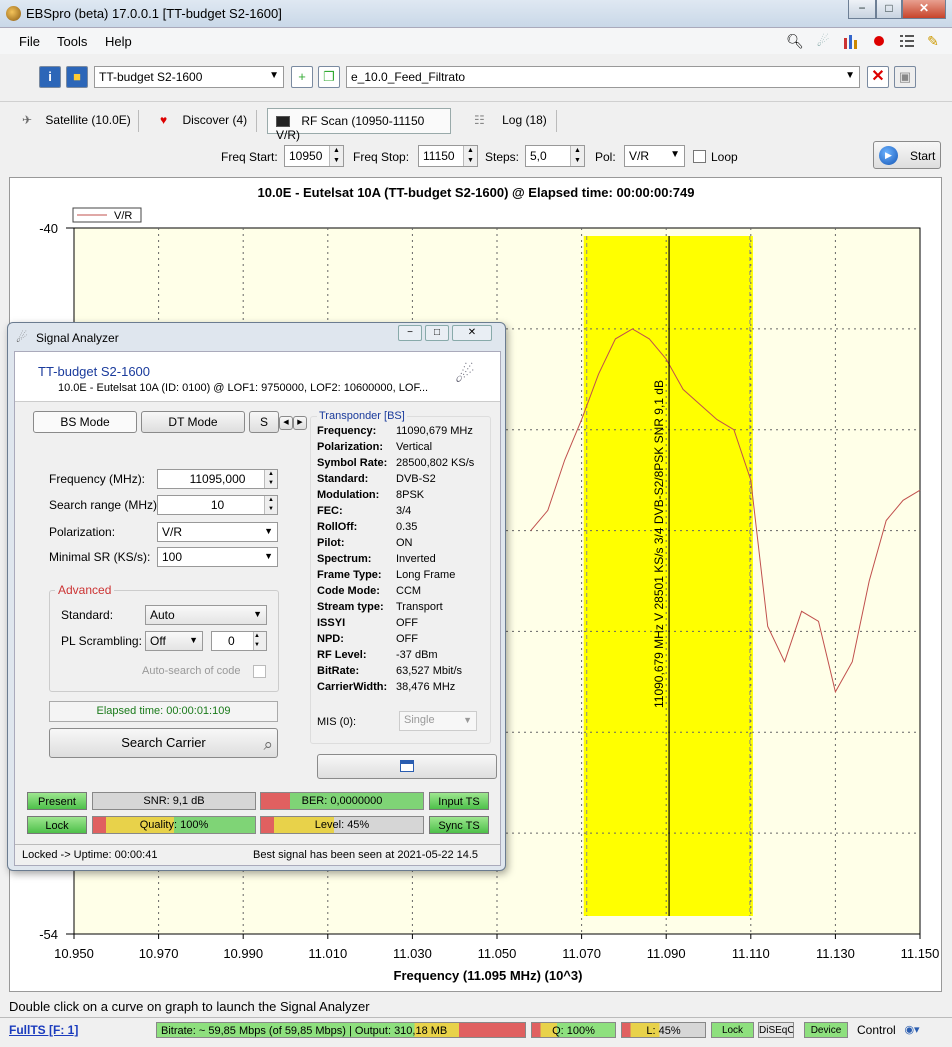 The image size is (952, 1047). Describe the element at coordinates (163, 743) in the screenshot. I see `search-carrier-button: Search Carrier ⌕` at that location.